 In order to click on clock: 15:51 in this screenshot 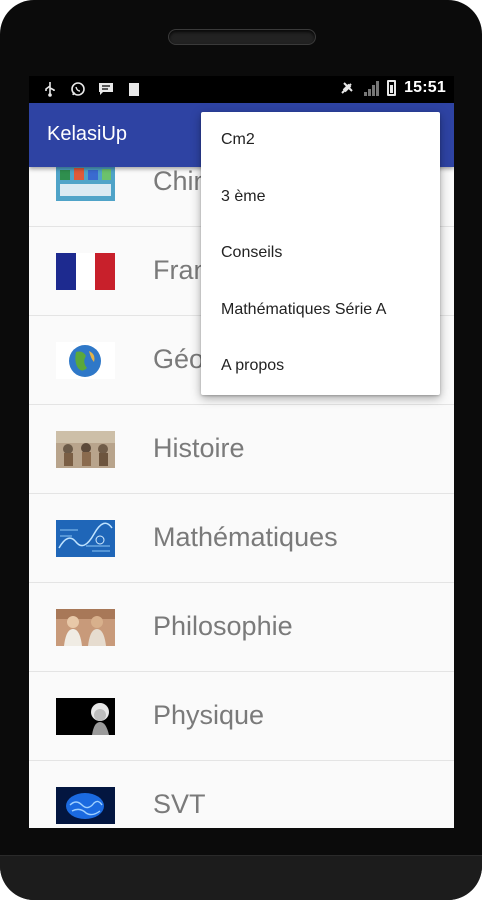, I will do `click(425, 87)`.